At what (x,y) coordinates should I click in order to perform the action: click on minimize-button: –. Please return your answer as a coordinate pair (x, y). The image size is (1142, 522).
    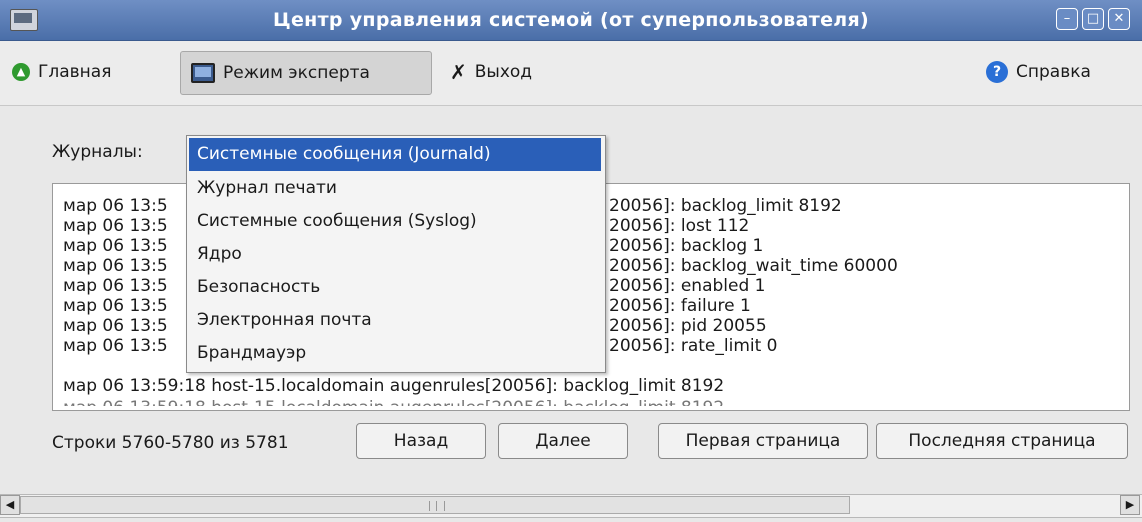
    Looking at the image, I should click on (1067, 19).